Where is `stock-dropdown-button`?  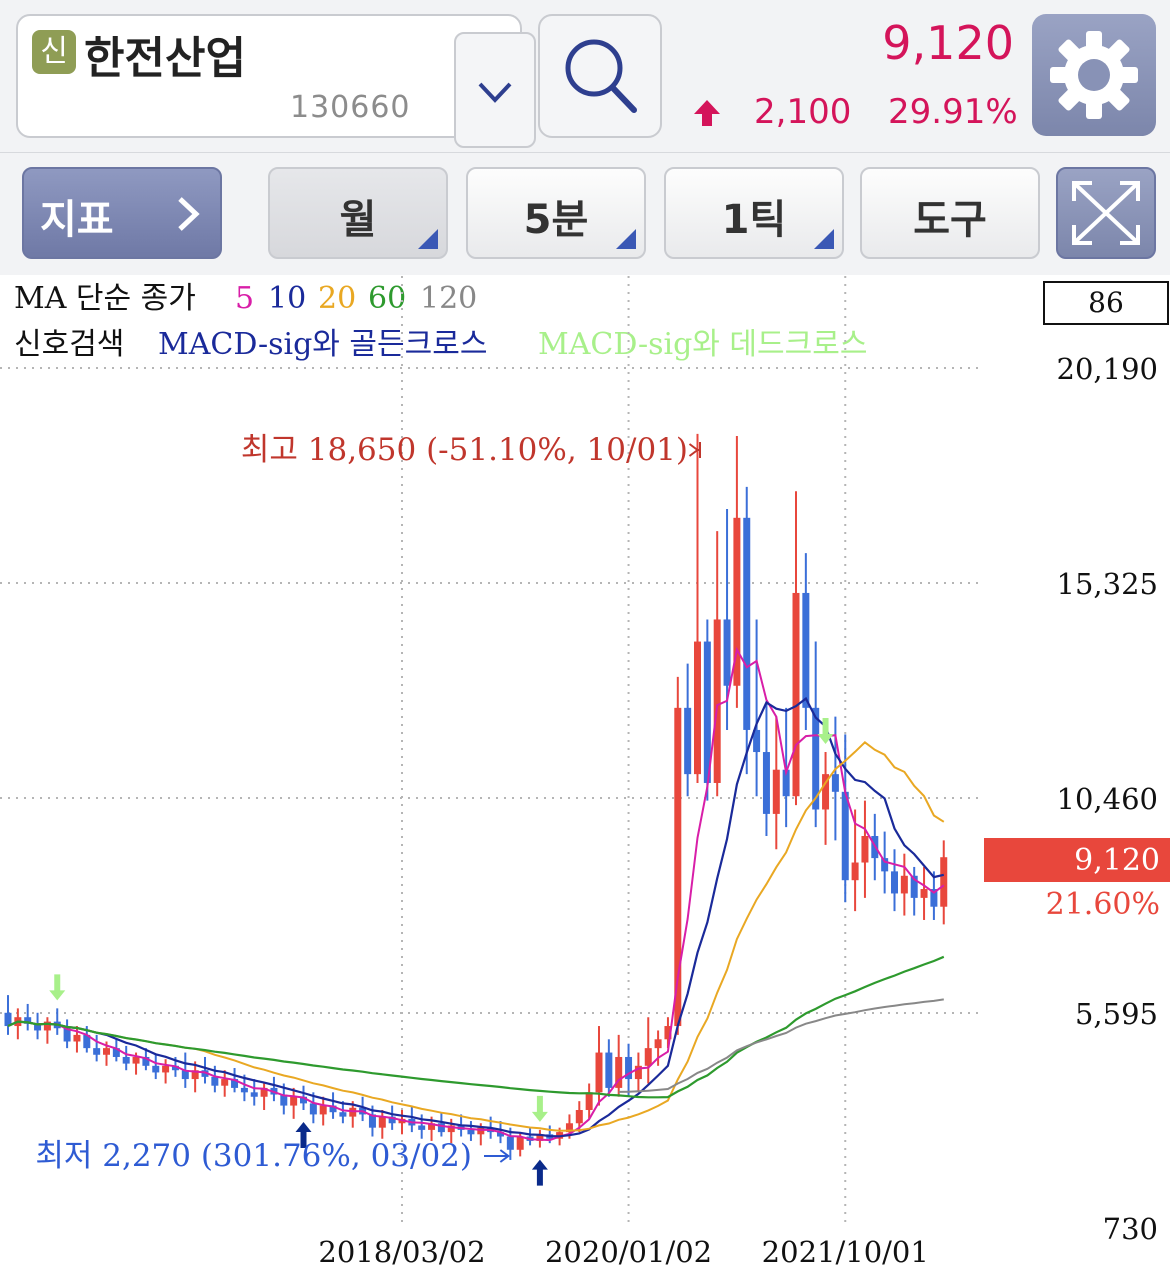
stock-dropdown-button is located at coordinates (495, 90).